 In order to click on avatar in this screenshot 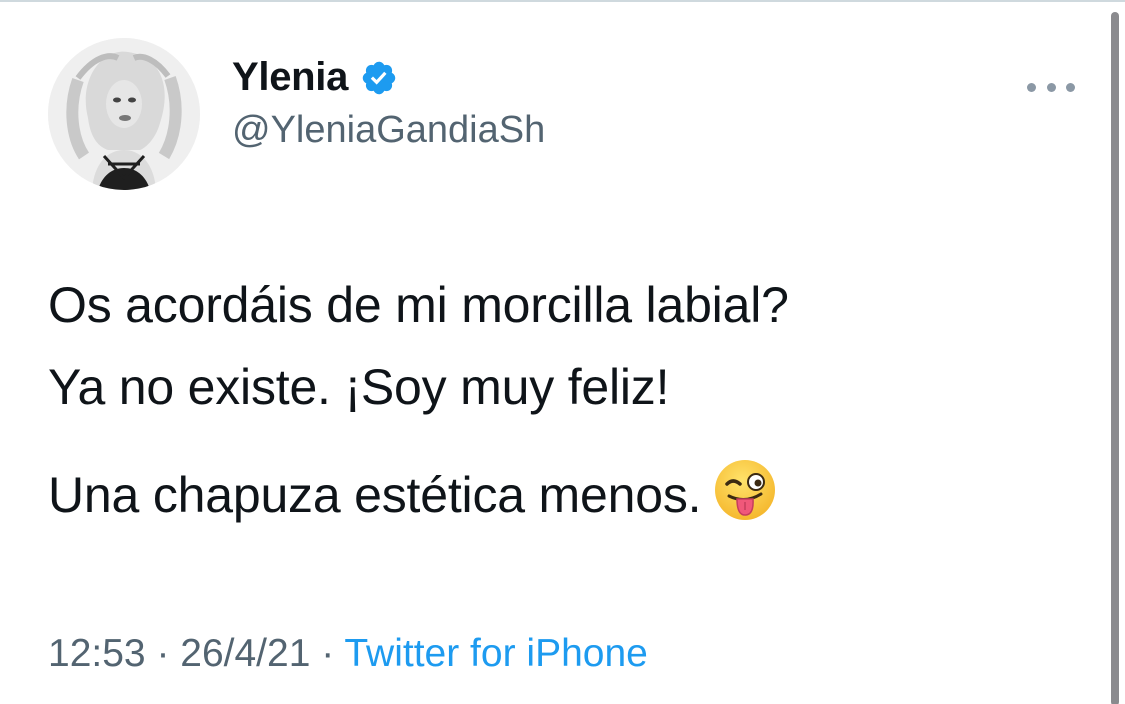, I will do `click(124, 114)`.